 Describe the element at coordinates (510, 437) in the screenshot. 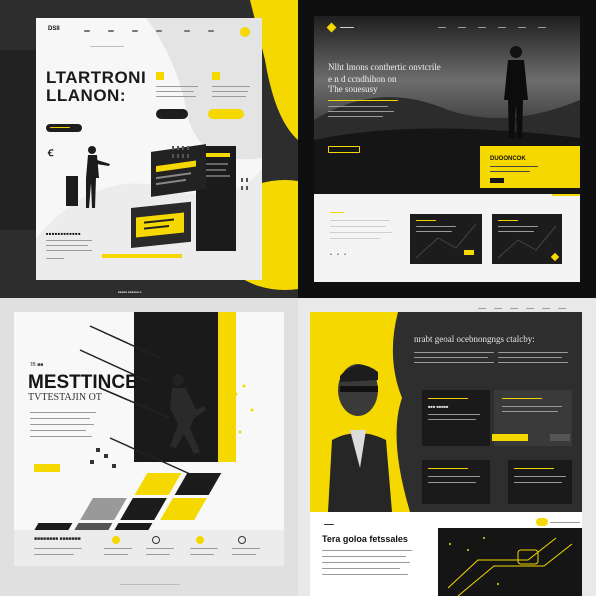

I see `card-button-primary` at that location.